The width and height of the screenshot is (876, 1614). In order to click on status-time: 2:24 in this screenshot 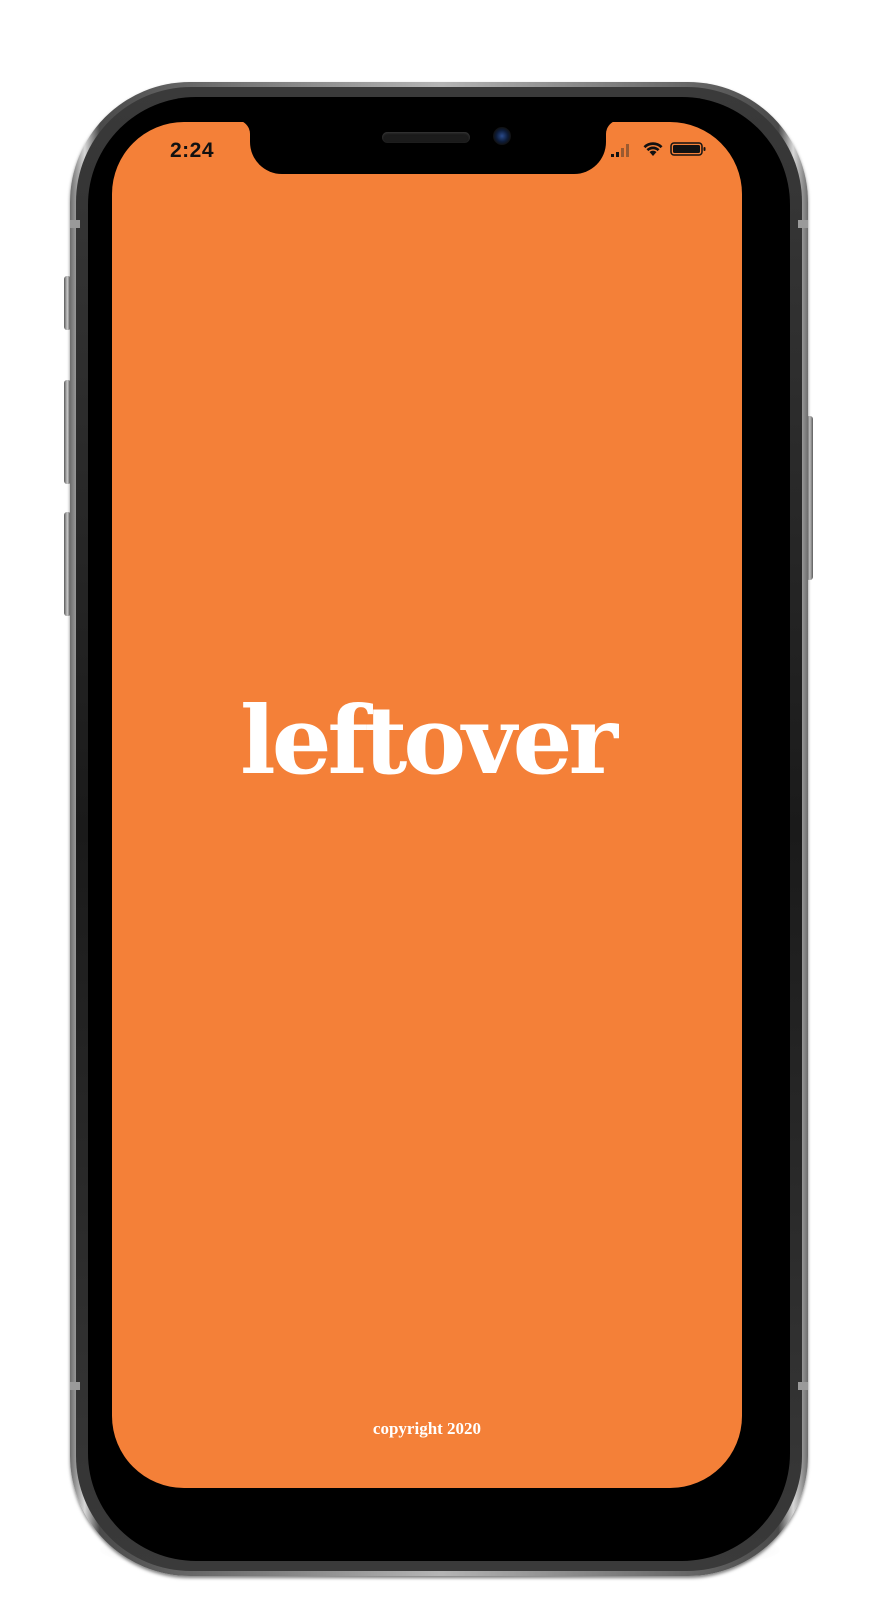, I will do `click(192, 150)`.